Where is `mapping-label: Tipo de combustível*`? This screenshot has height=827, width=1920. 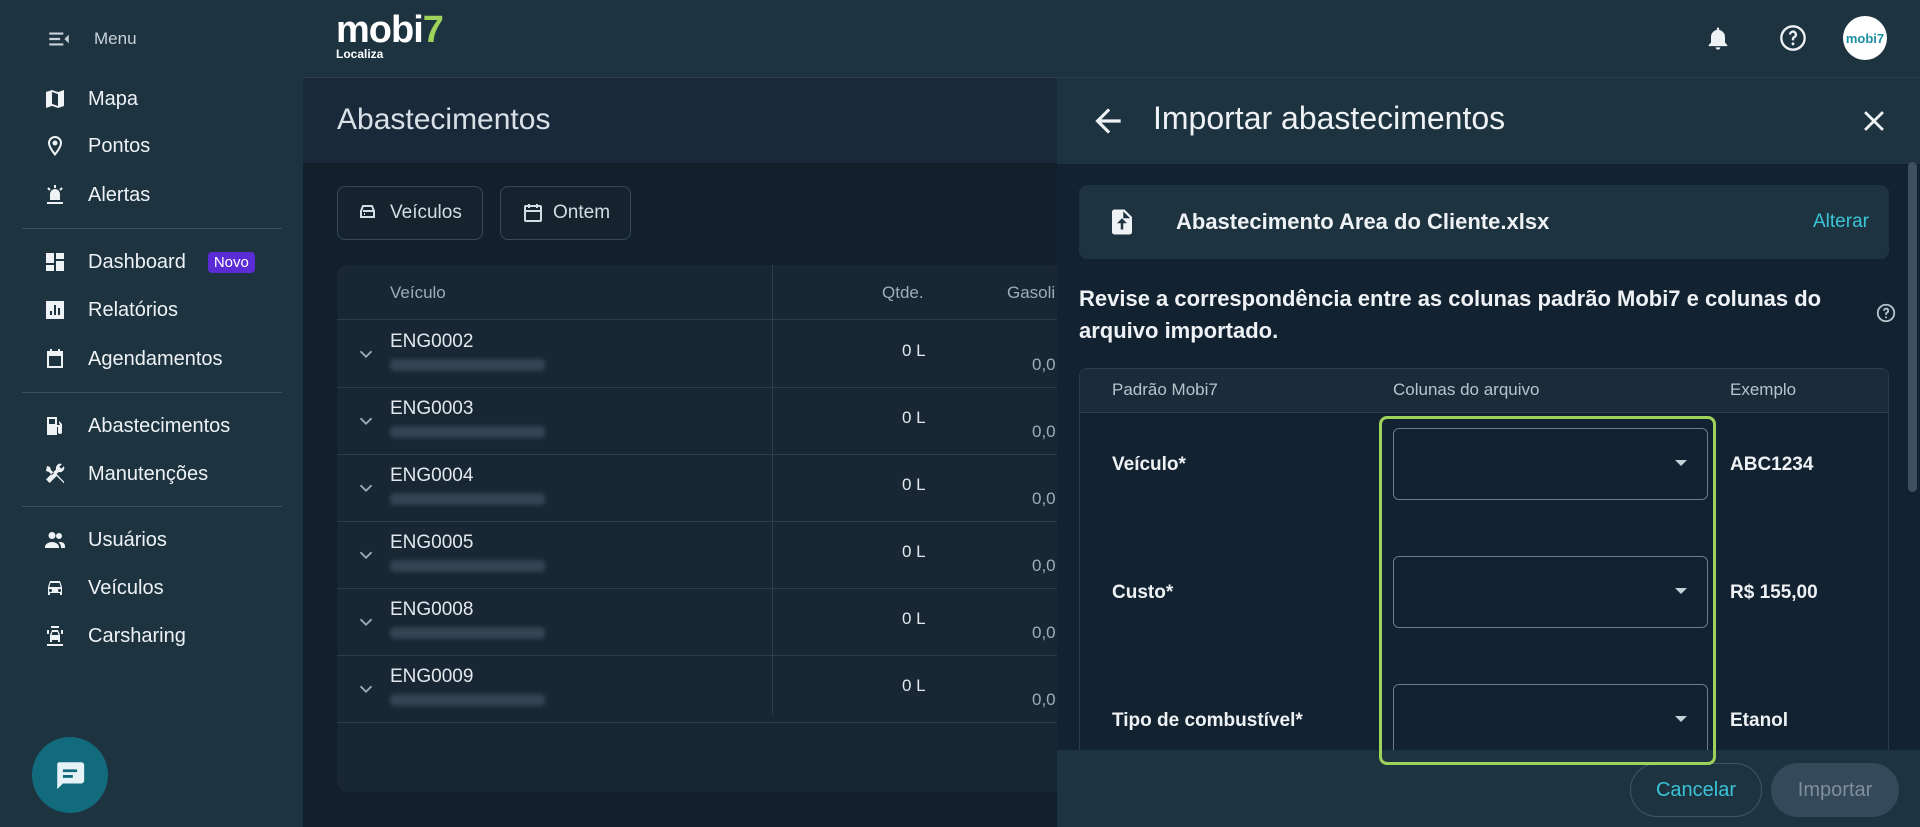 mapping-label: Tipo de combustível* is located at coordinates (1207, 720).